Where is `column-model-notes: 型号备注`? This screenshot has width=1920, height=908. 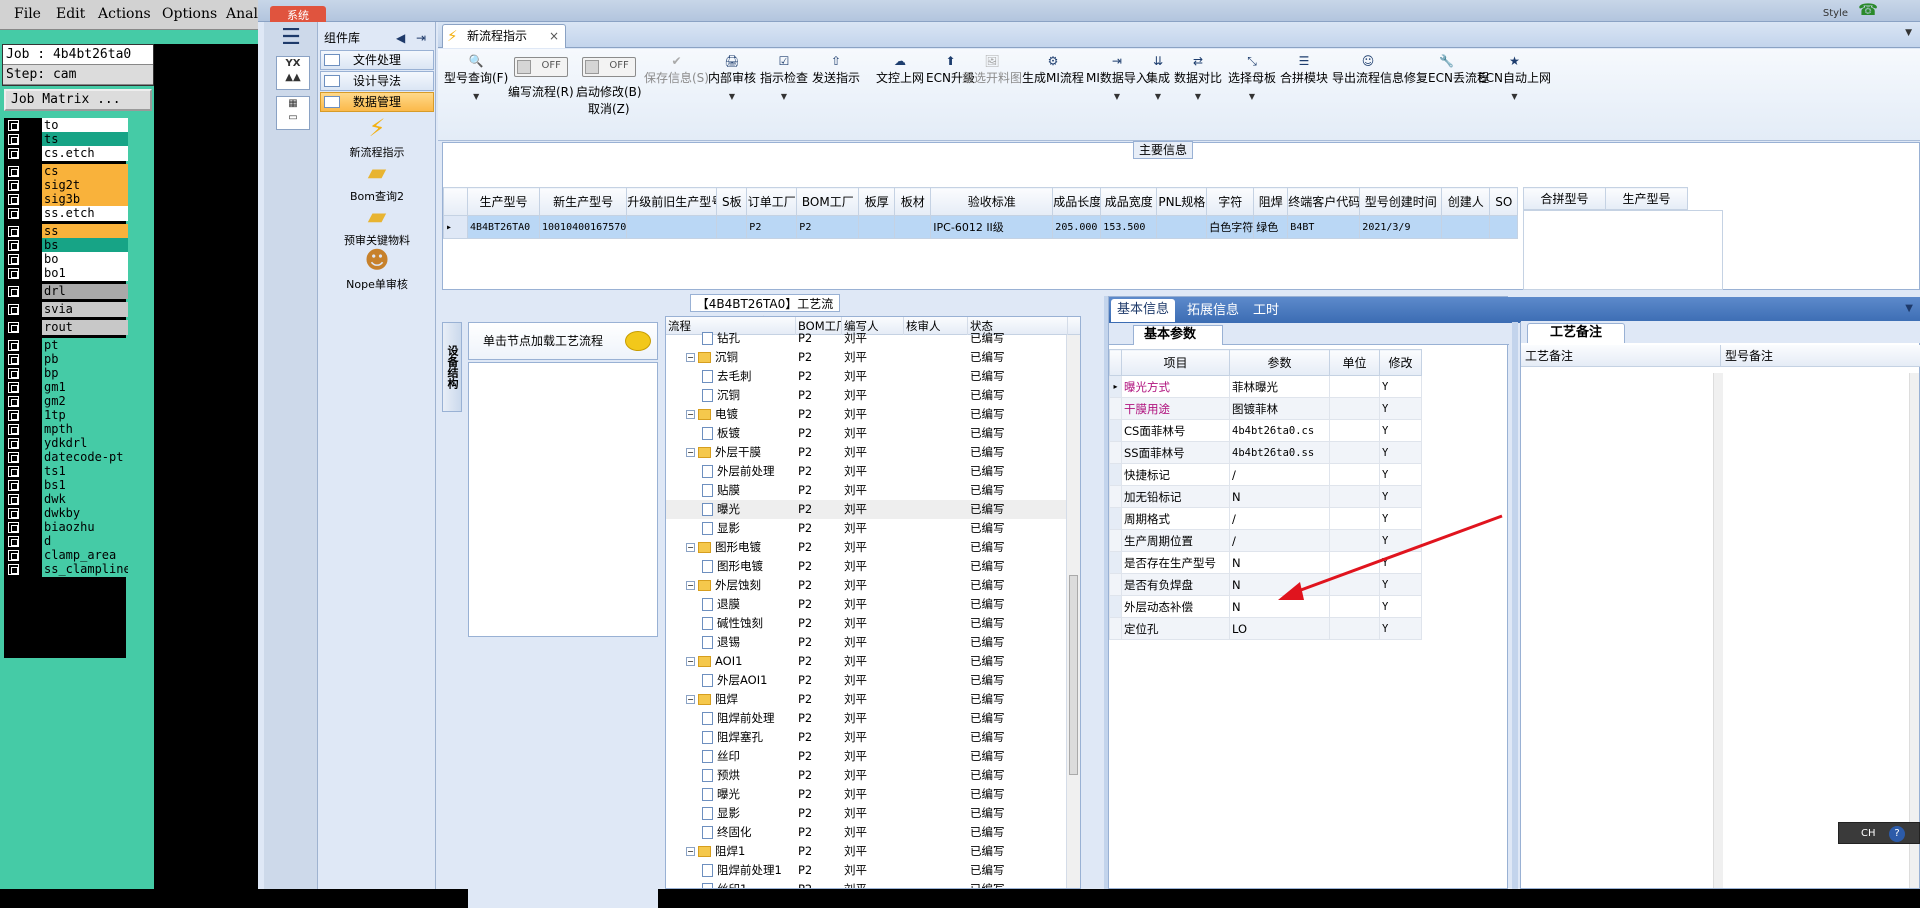
column-model-notes: 型号备注 is located at coordinates (1820, 356).